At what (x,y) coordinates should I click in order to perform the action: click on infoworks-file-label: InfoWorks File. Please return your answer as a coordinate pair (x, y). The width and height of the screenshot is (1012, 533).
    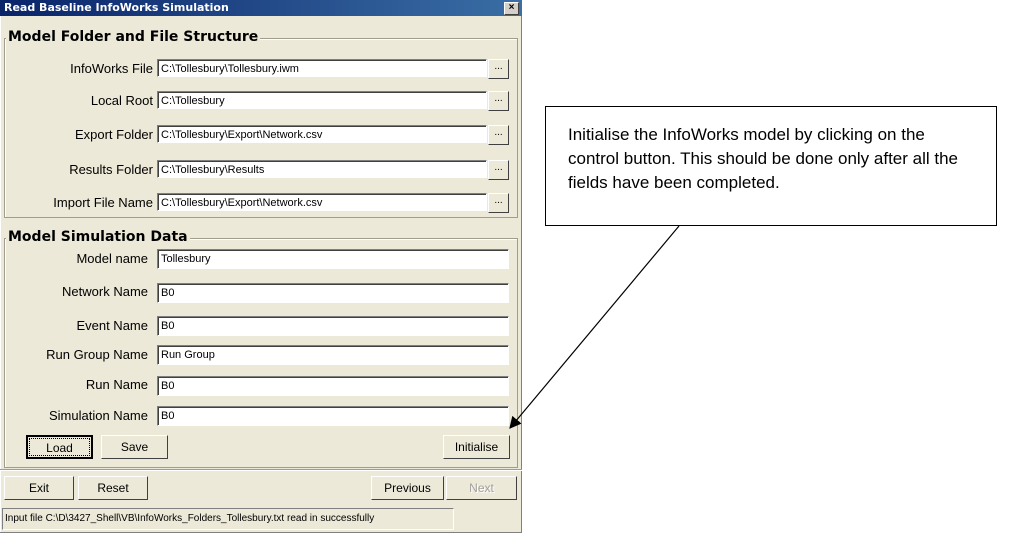
    Looking at the image, I should click on (111, 68).